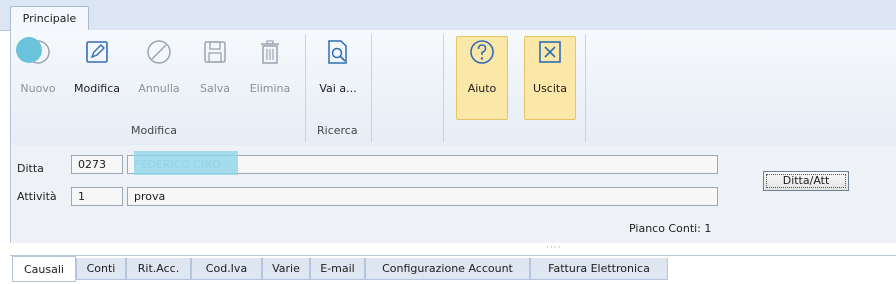 Image resolution: width=896 pixels, height=284 pixels. Describe the element at coordinates (44, 269) in the screenshot. I see `tab-causali: Causali` at that location.